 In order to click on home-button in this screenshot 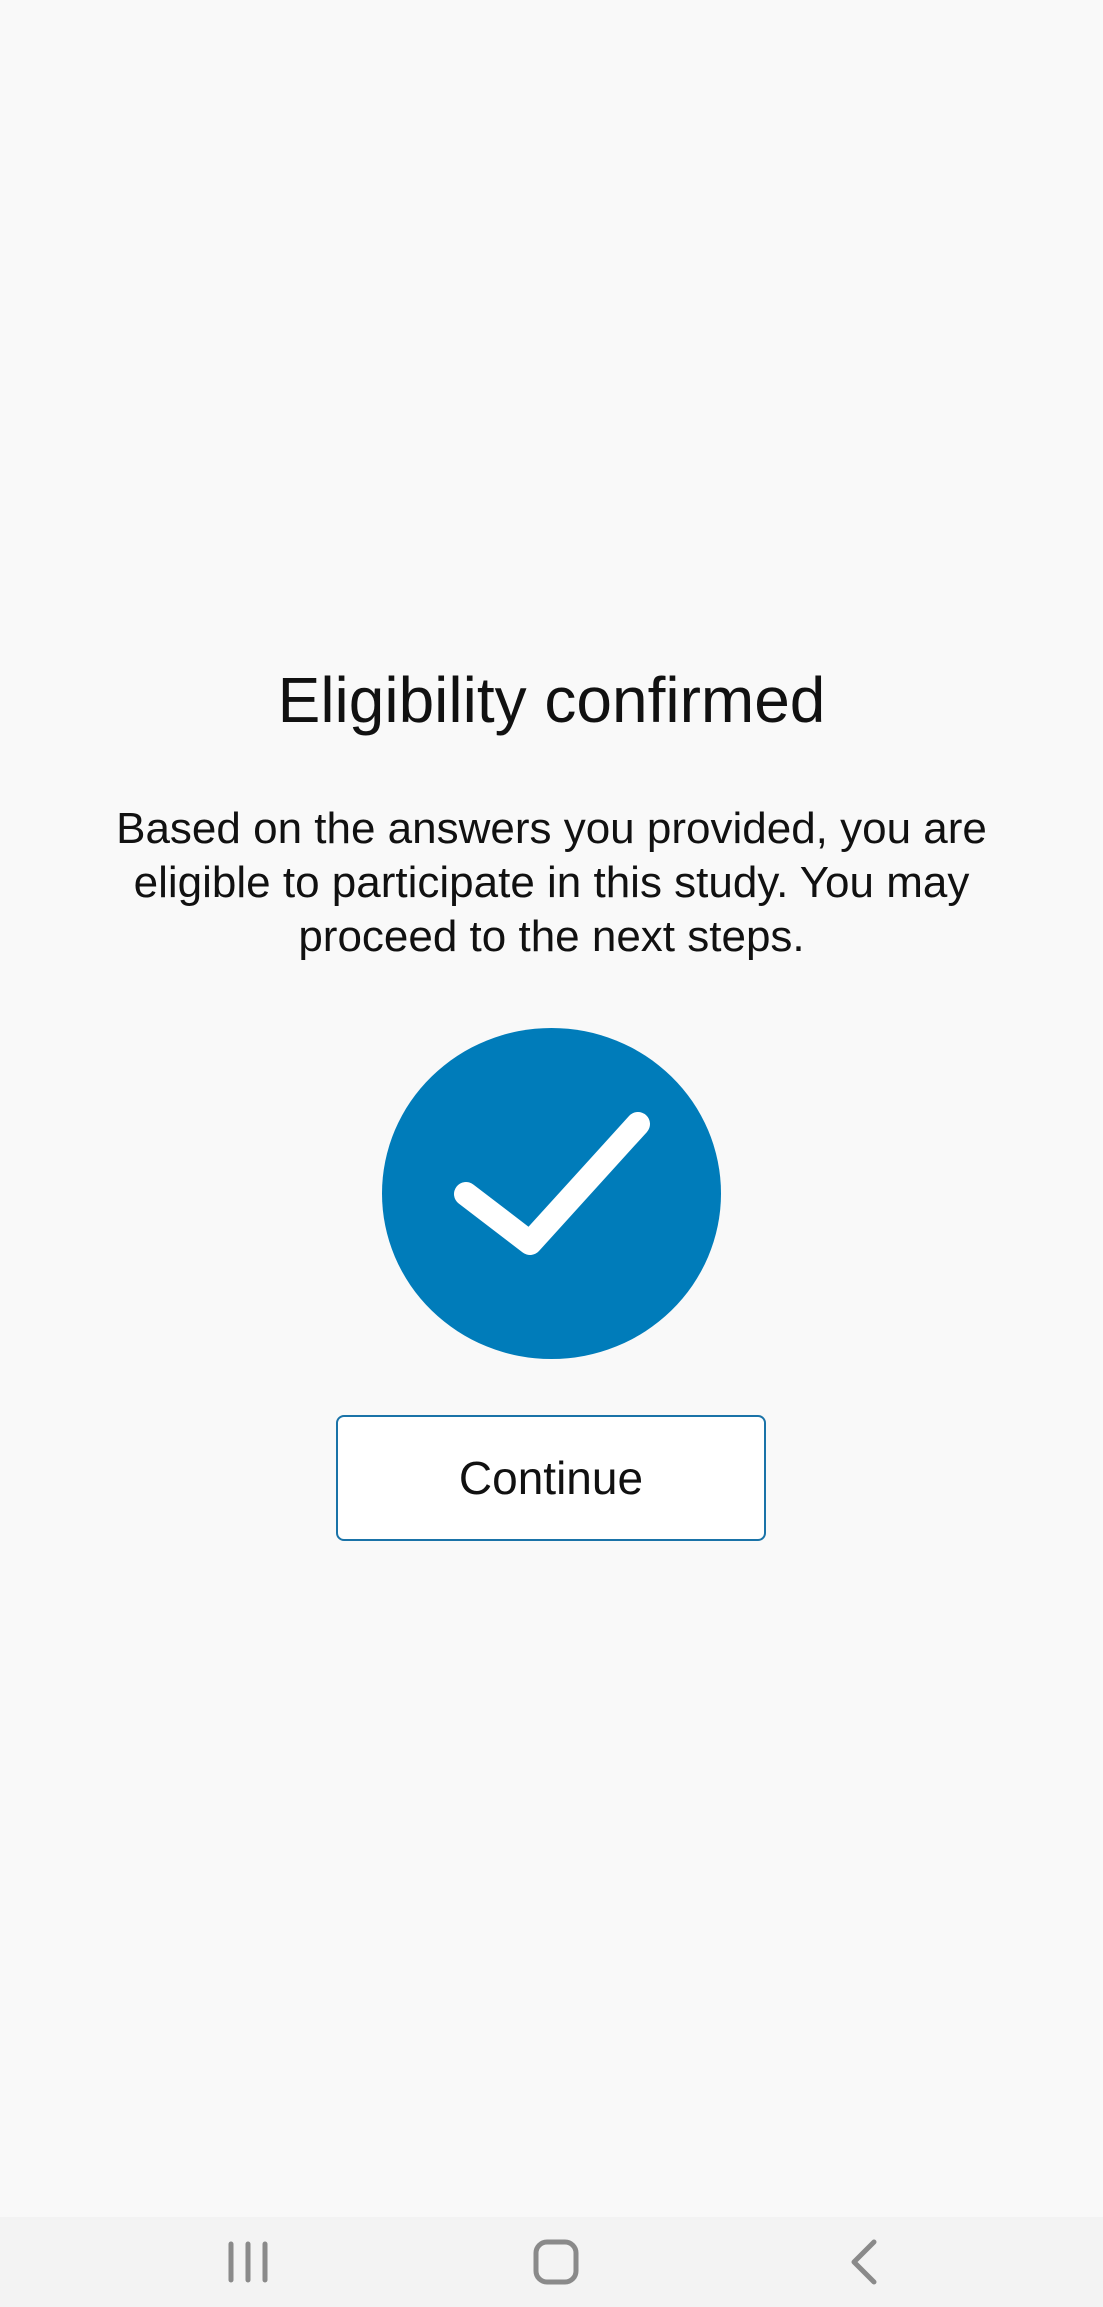, I will do `click(556, 2262)`.